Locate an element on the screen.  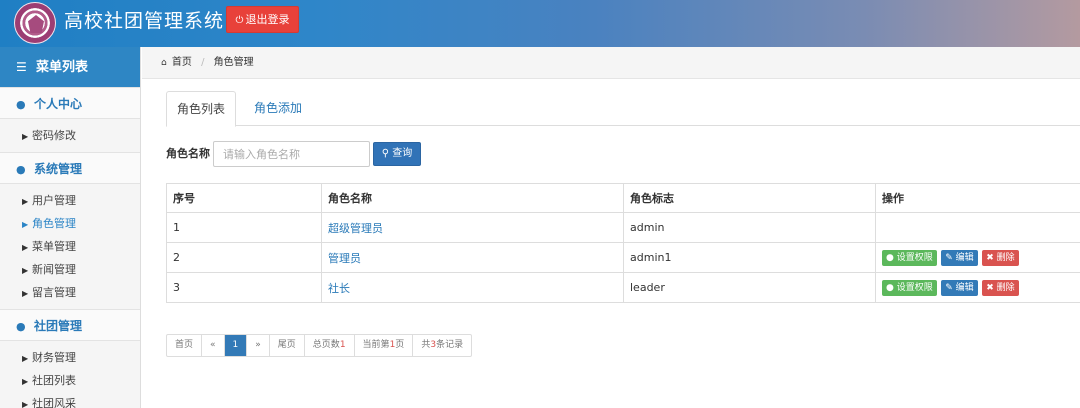
logout-label: 退出登录 is located at coordinates (267, 19).